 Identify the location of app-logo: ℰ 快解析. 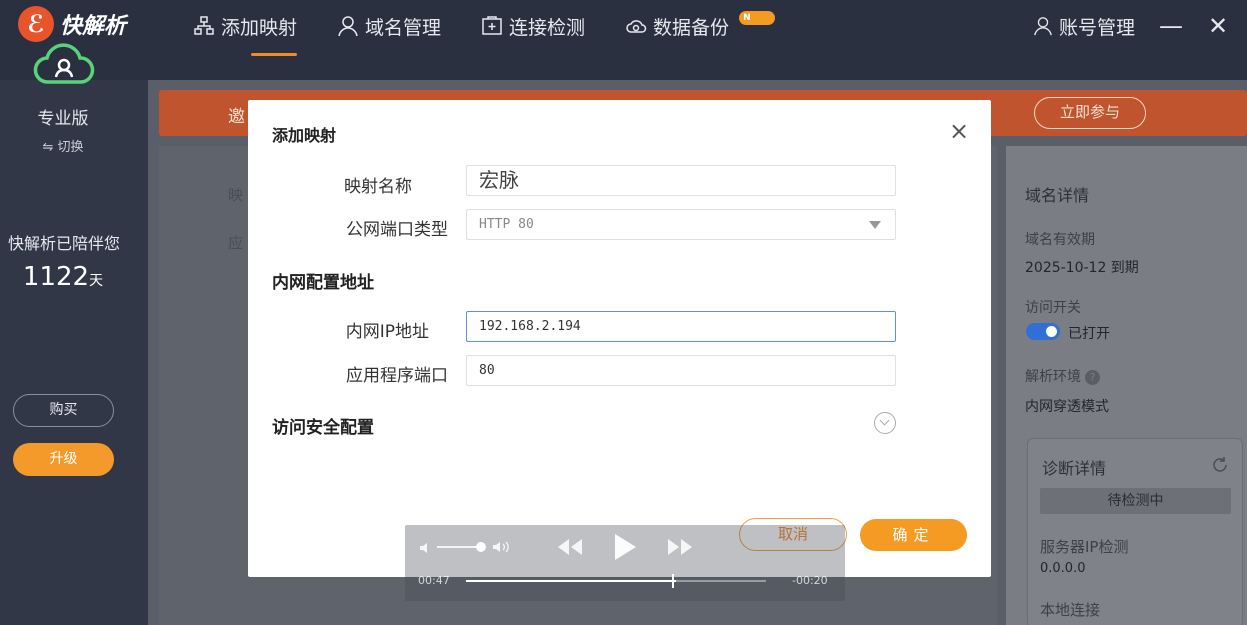
(72, 24).